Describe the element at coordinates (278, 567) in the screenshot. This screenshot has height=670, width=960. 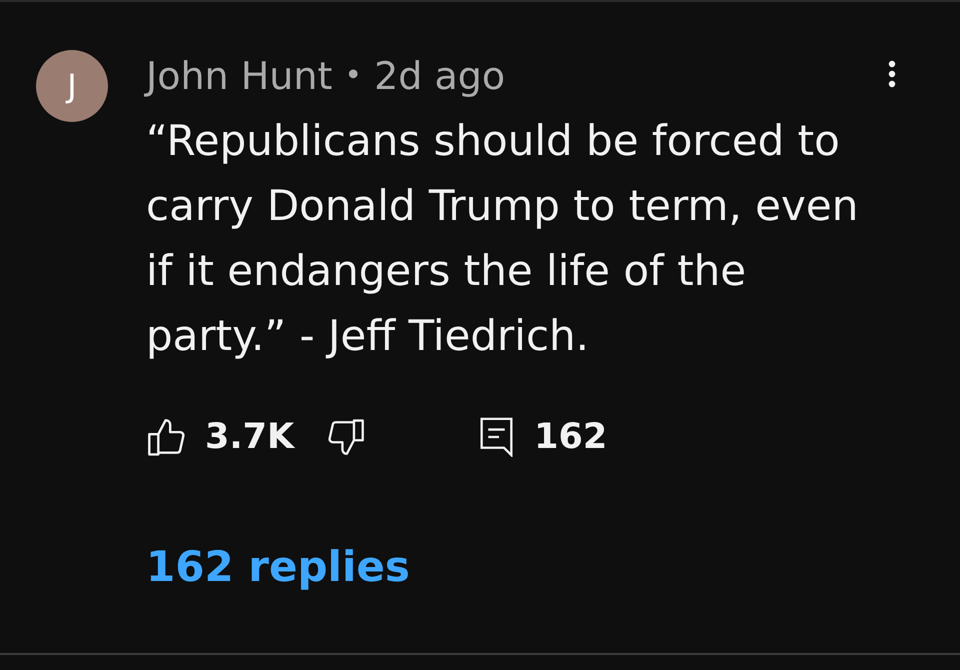
I see `replies-link: 162 replies` at that location.